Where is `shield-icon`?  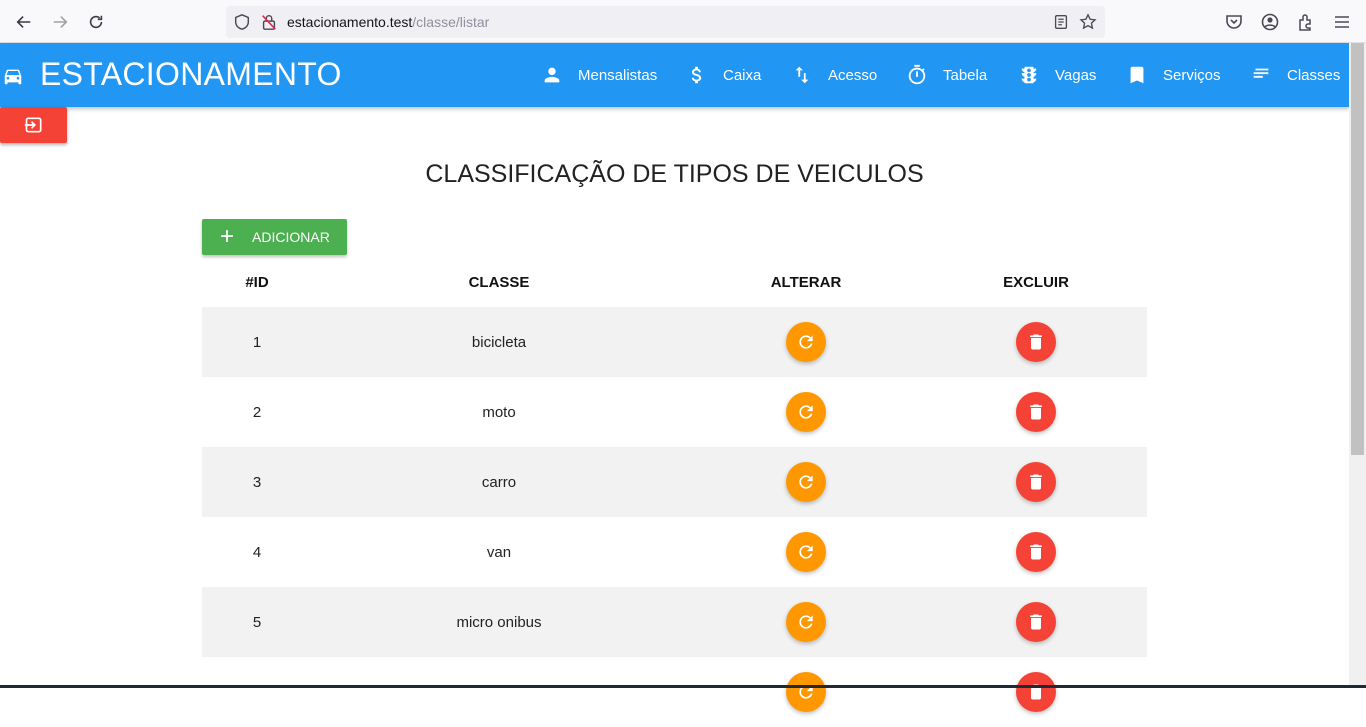 shield-icon is located at coordinates (242, 22).